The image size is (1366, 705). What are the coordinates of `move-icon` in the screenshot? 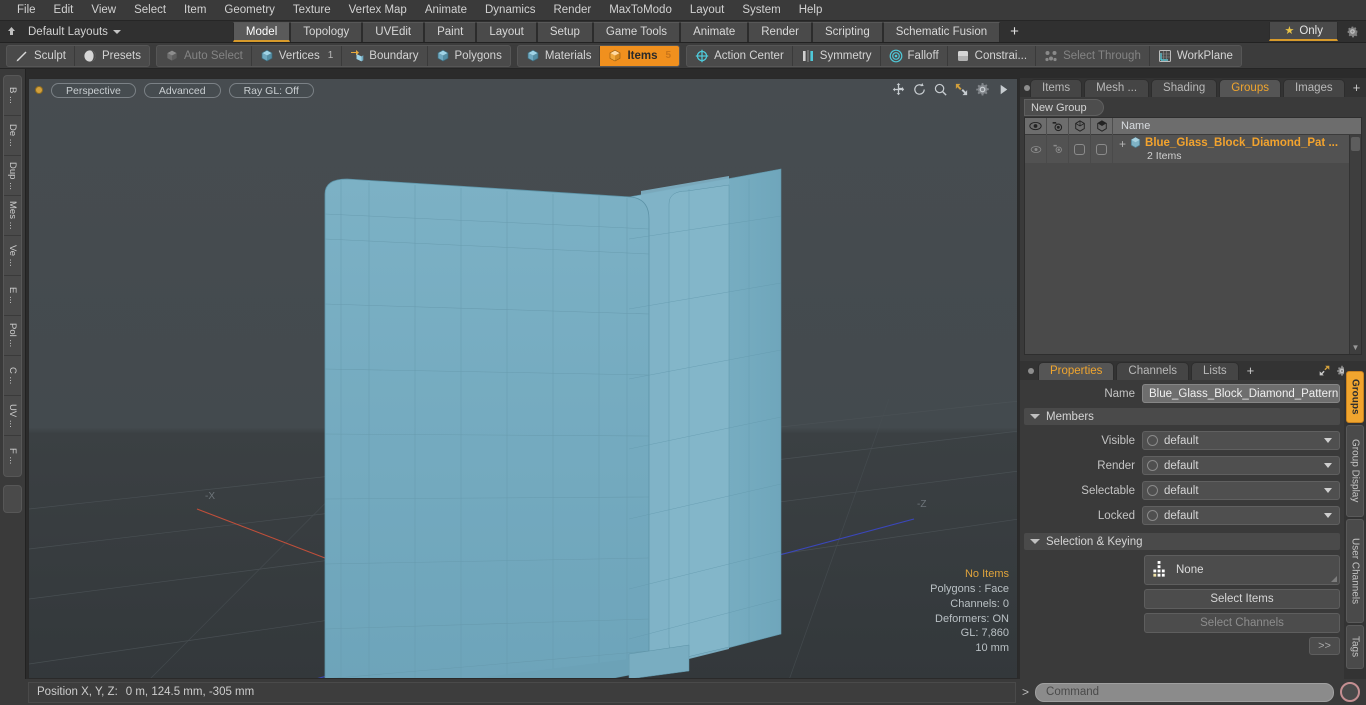 It's located at (898, 89).